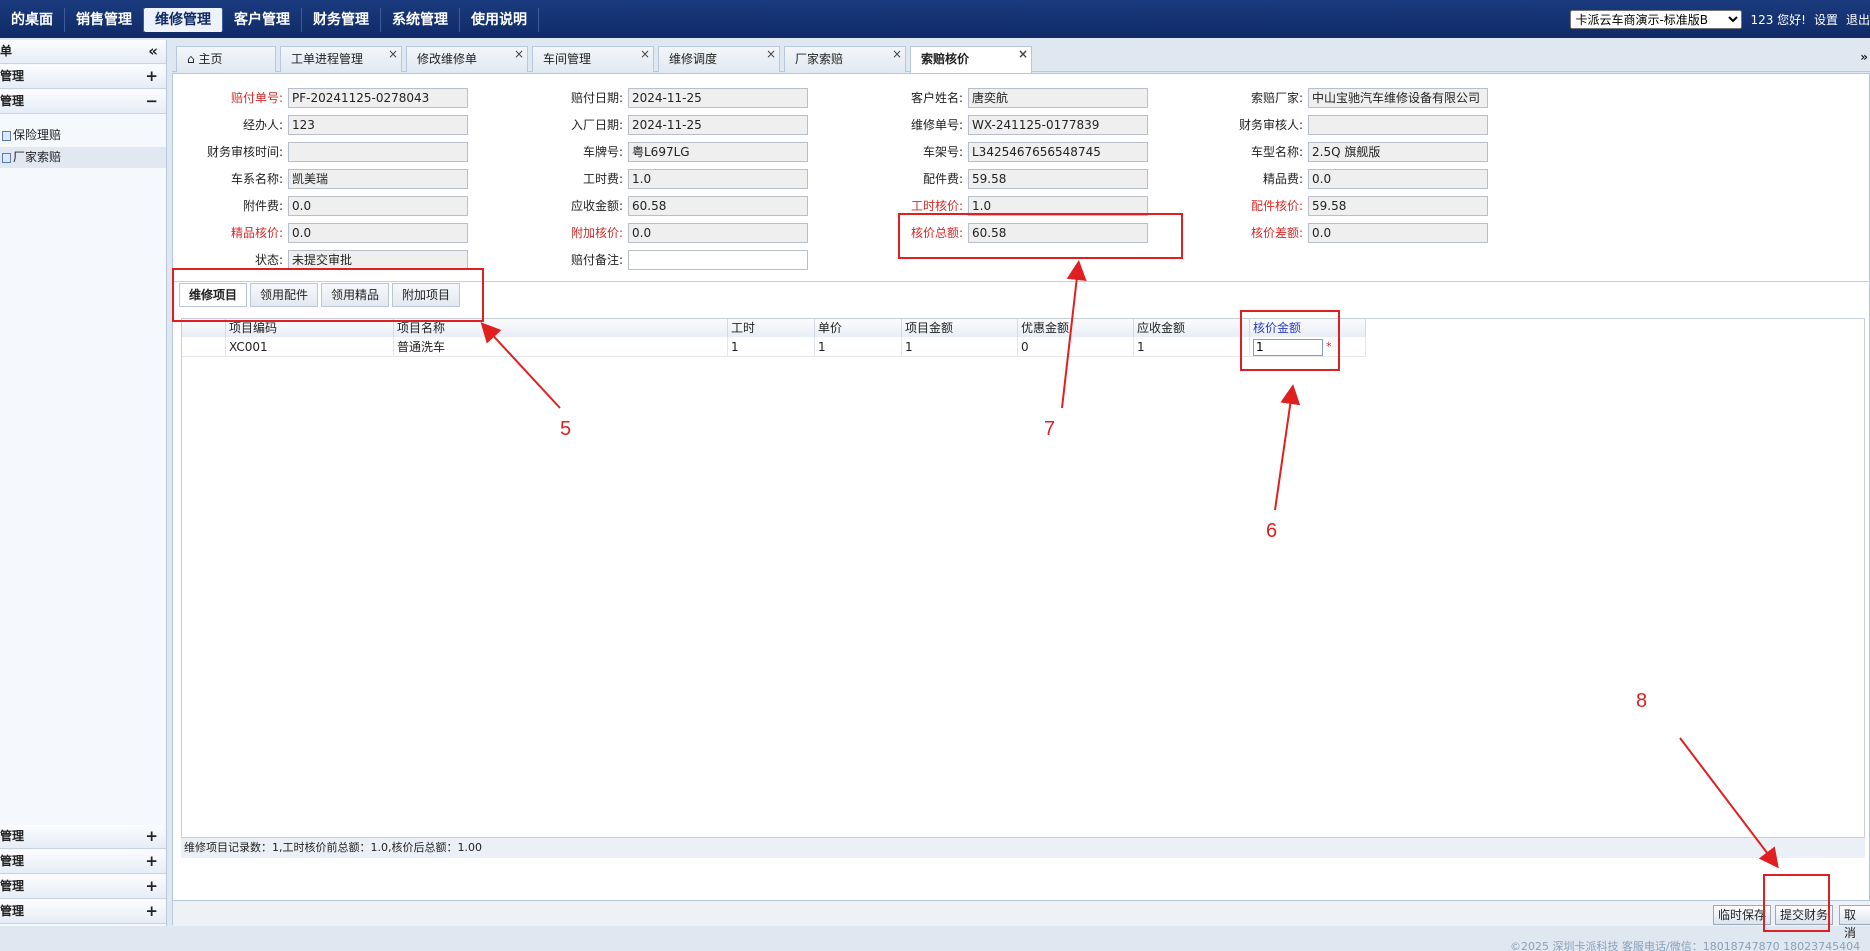 The height and width of the screenshot is (951, 1870). Describe the element at coordinates (945, 59) in the screenshot. I see `tab-label: 索赔核价` at that location.